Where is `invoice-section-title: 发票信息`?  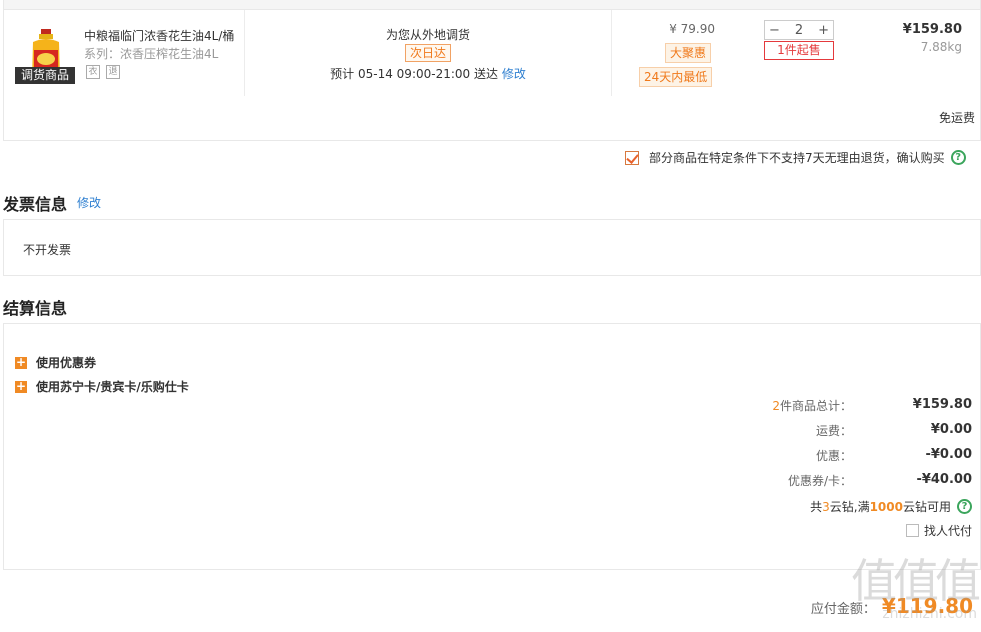
invoice-section-title: 发票信息 is located at coordinates (35, 204).